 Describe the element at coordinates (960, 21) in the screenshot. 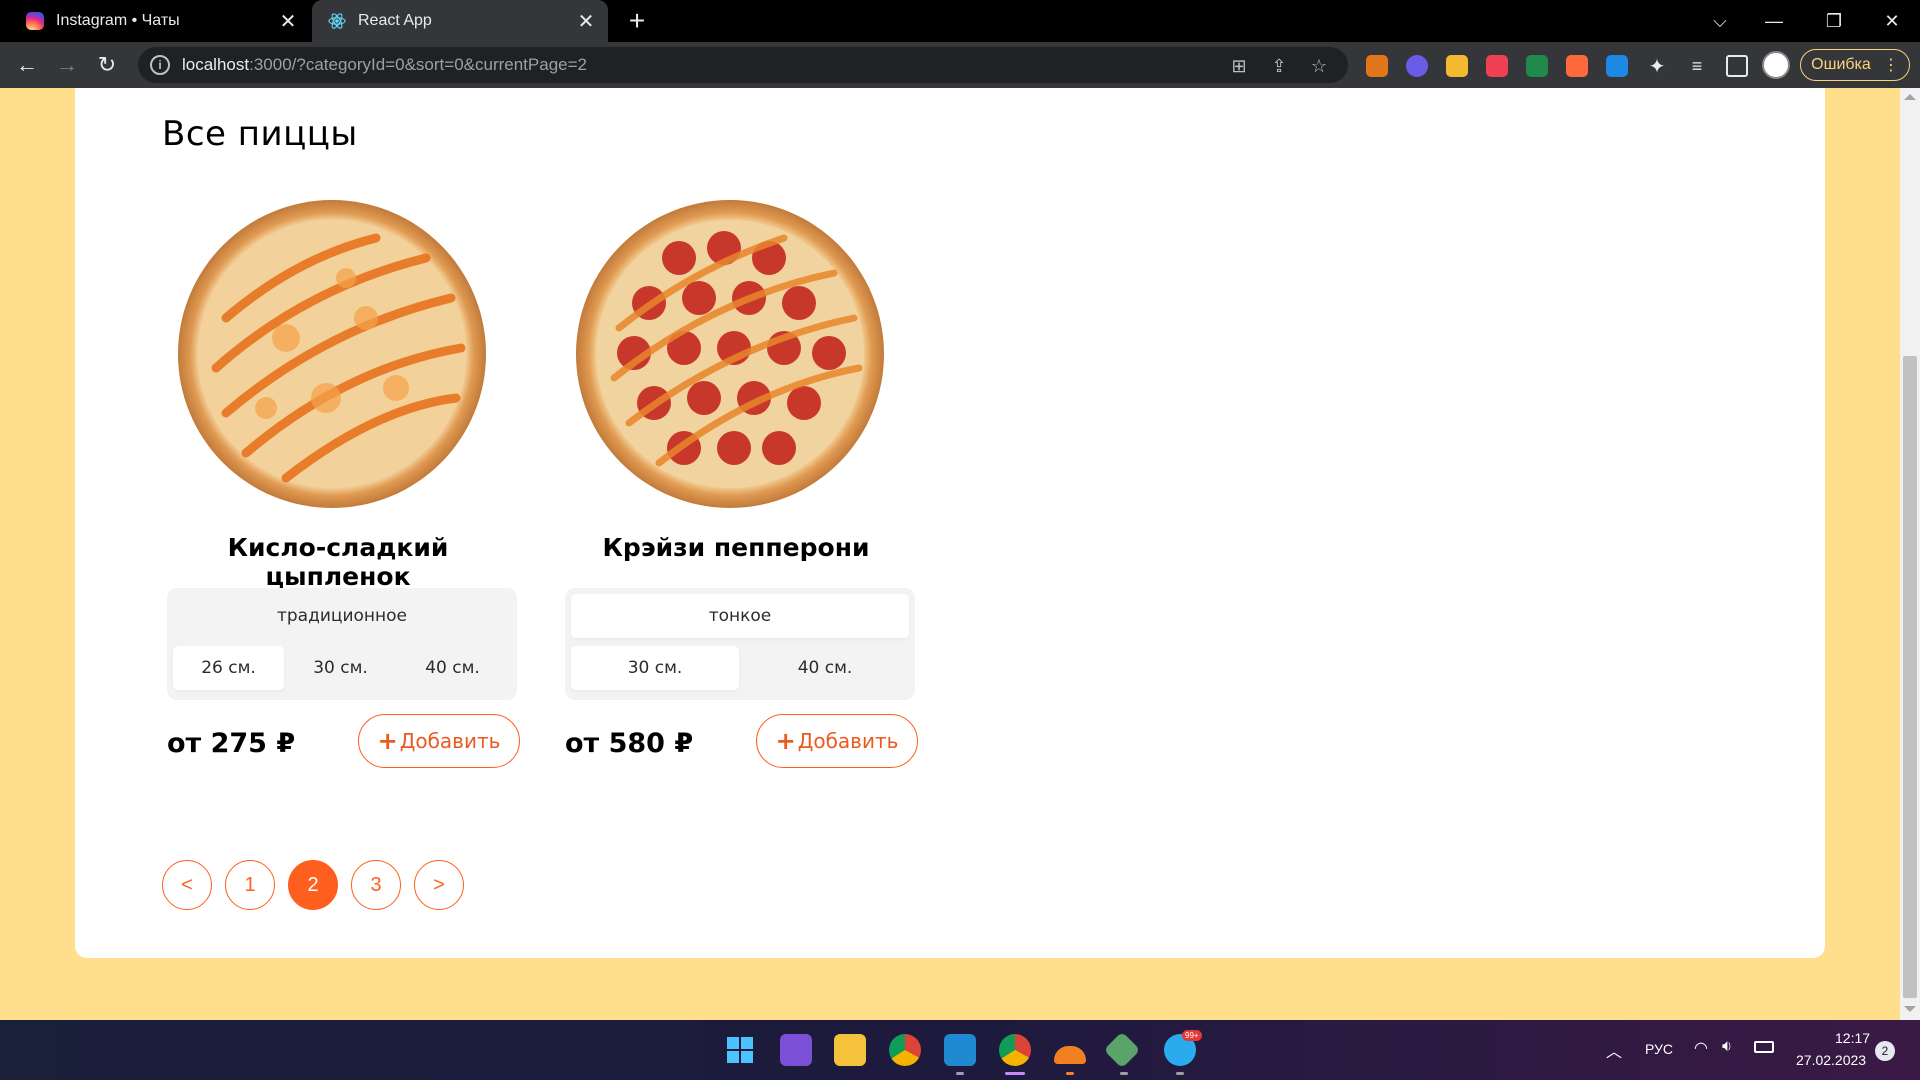

I see `tab-bar: Instagram • Чаты ✕ React App ✕ + ⌵ — ❐ ✕` at that location.